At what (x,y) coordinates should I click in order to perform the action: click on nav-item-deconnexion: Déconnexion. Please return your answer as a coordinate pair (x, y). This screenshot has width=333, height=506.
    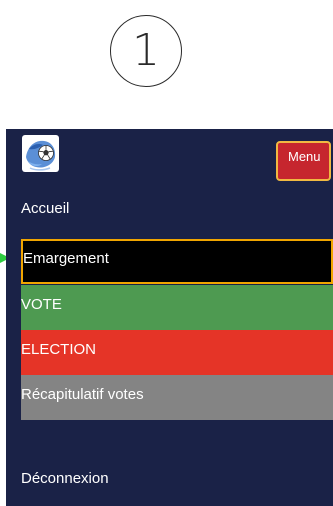
    Looking at the image, I should click on (65, 478).